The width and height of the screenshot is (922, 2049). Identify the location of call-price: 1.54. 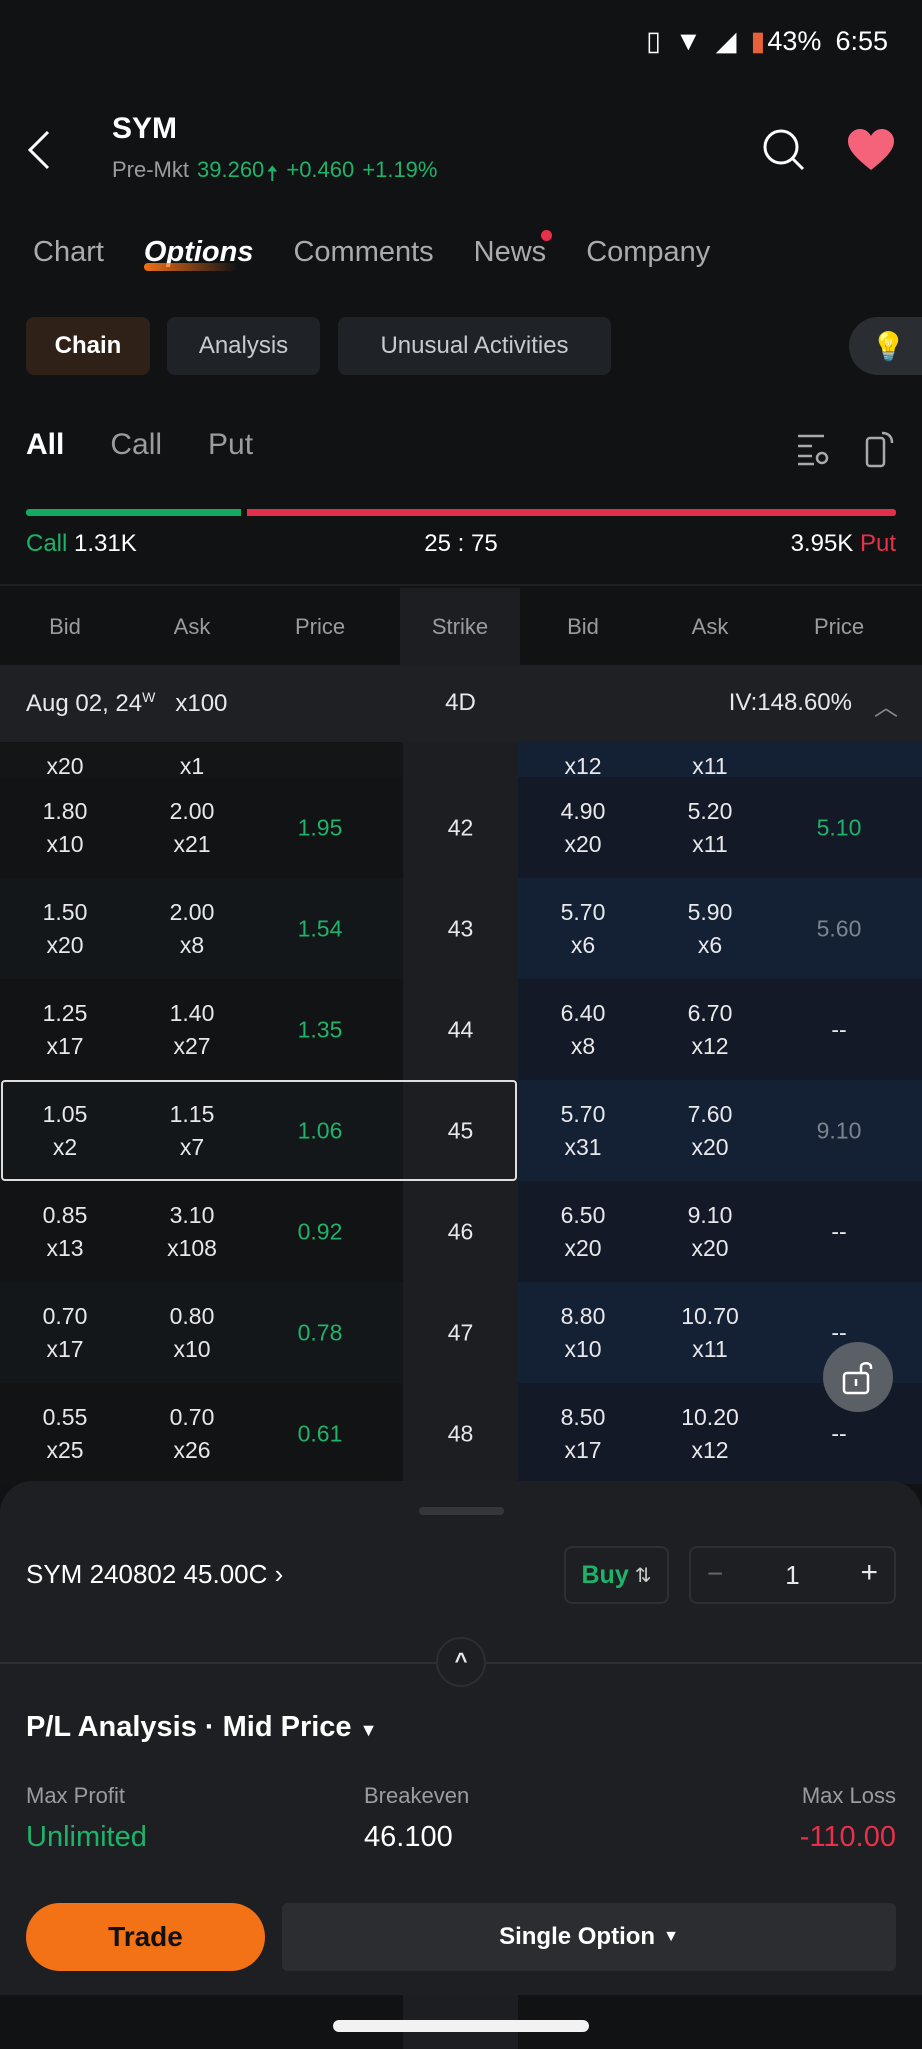
(320, 928).